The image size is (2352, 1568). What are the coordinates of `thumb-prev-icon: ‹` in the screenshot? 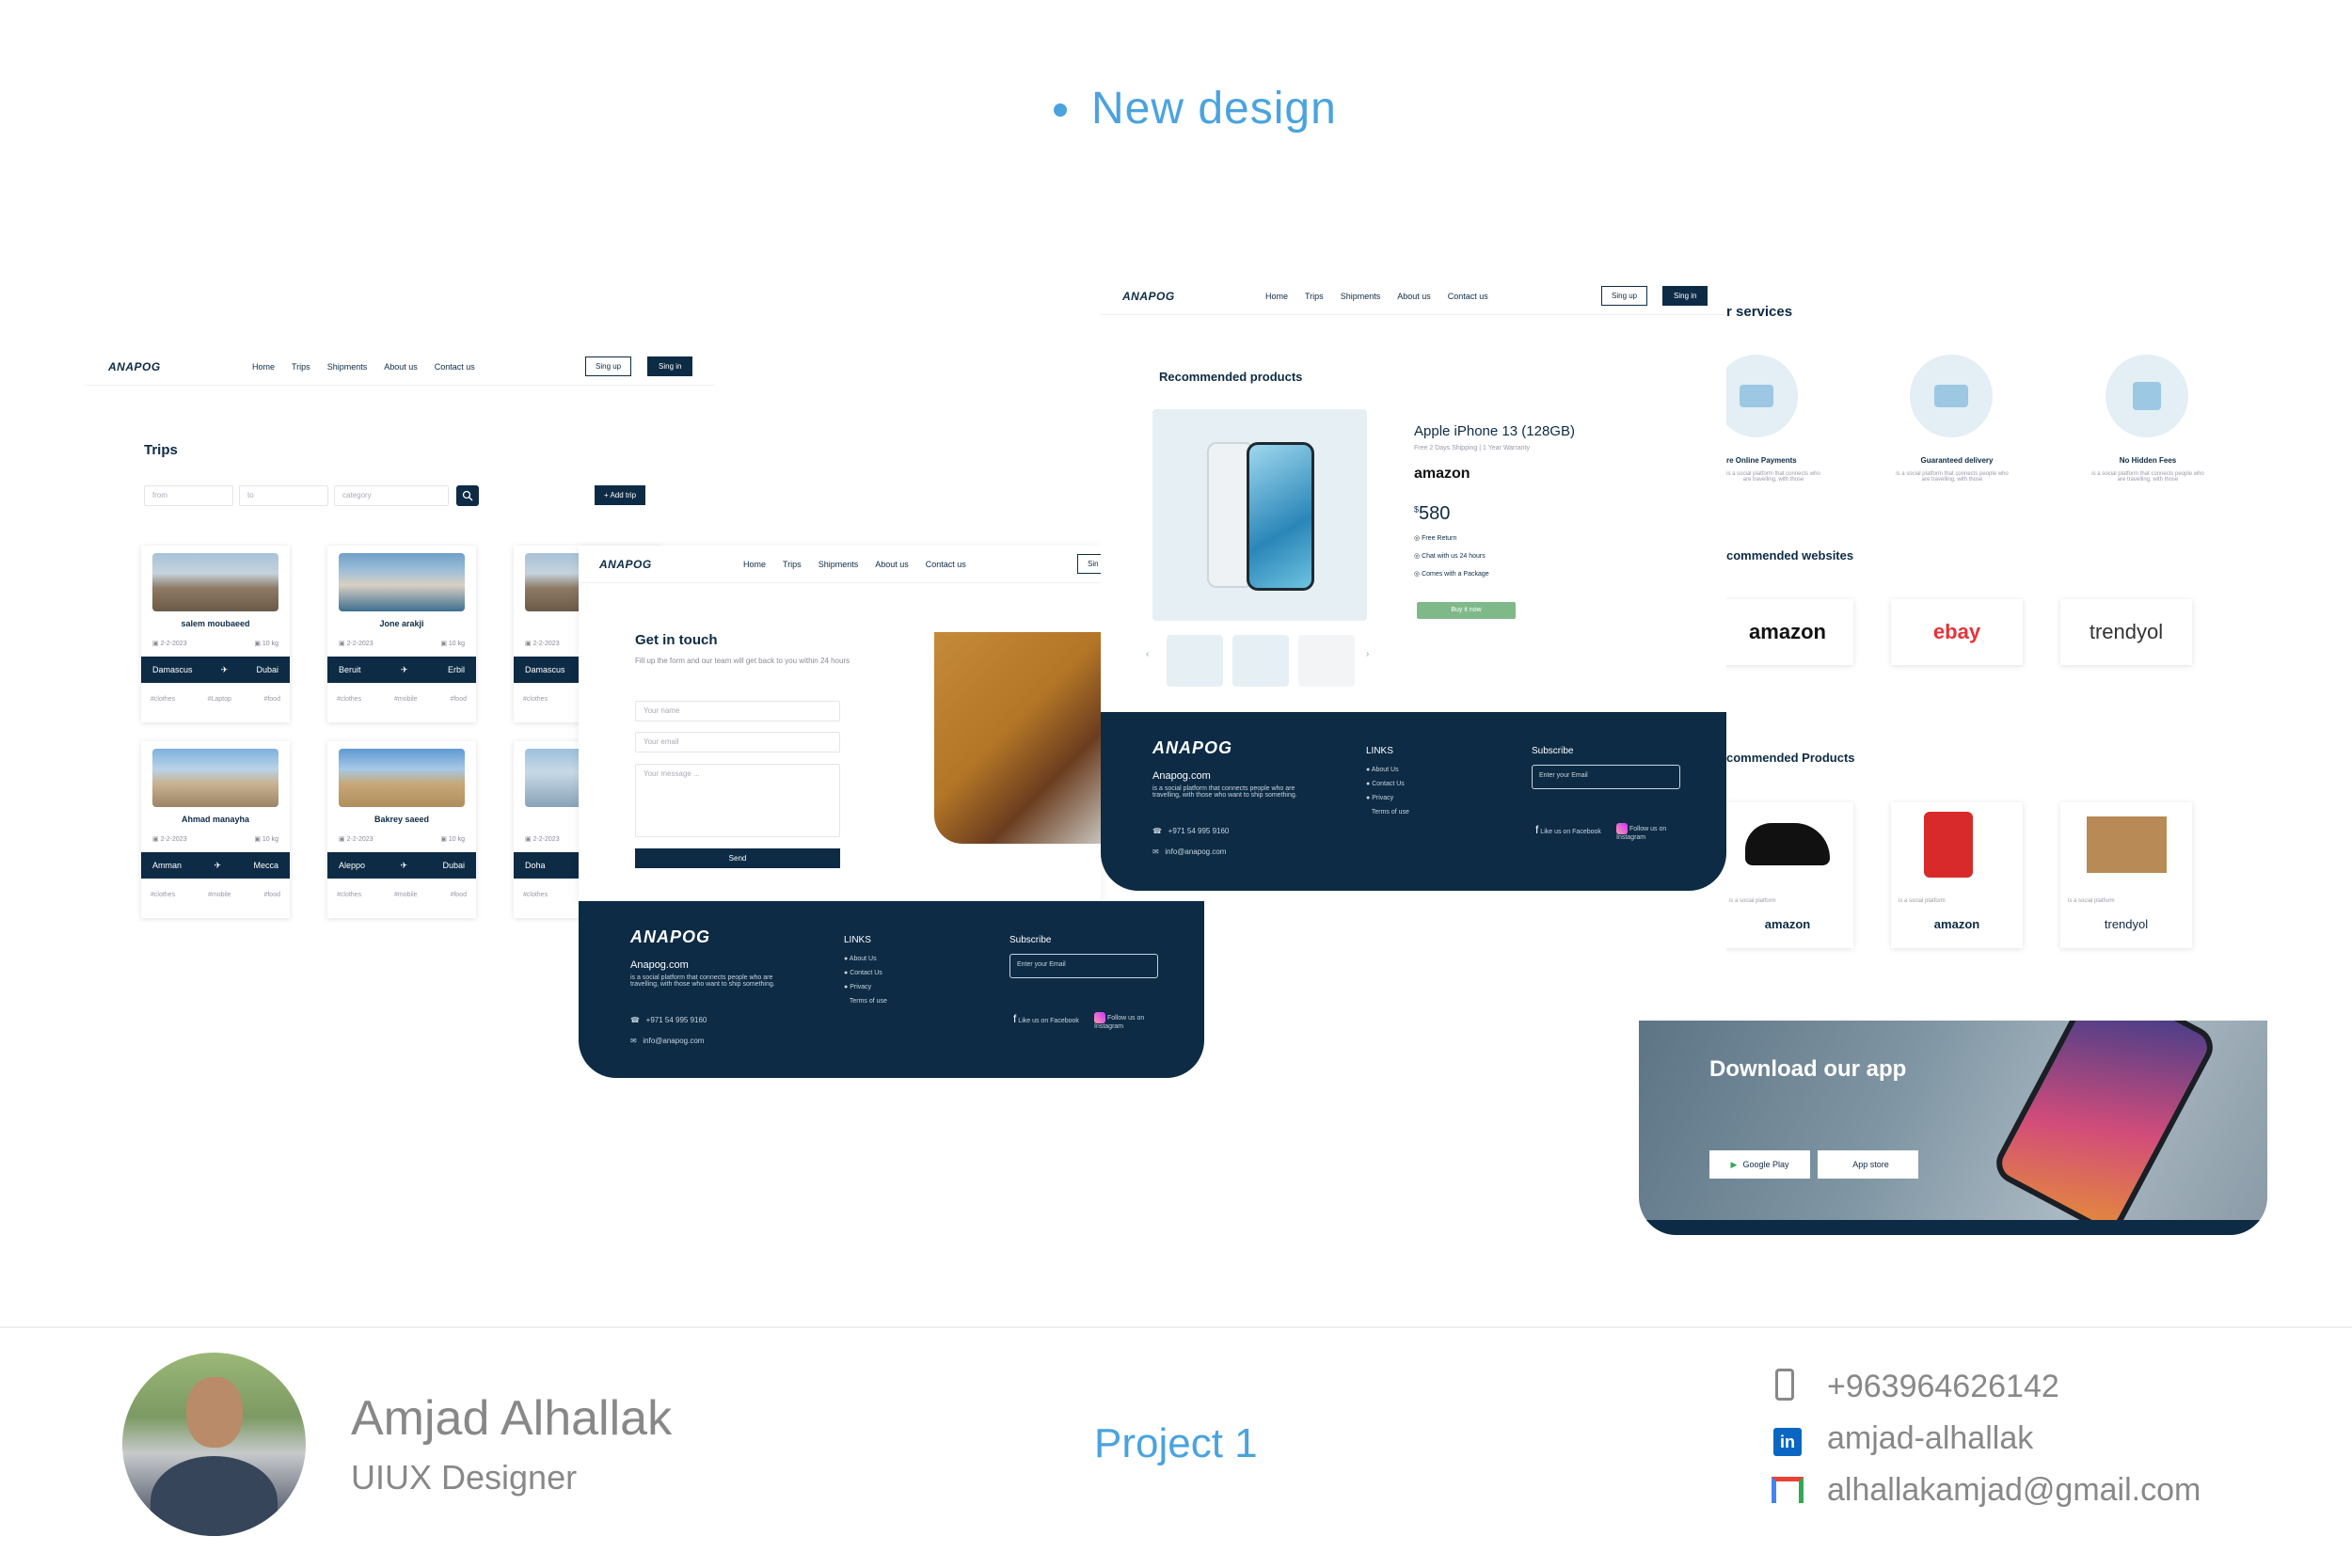 It's located at (1147, 654).